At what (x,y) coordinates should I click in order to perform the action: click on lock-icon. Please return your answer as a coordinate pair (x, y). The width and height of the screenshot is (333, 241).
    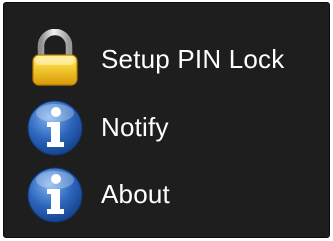
    Looking at the image, I should click on (55, 59).